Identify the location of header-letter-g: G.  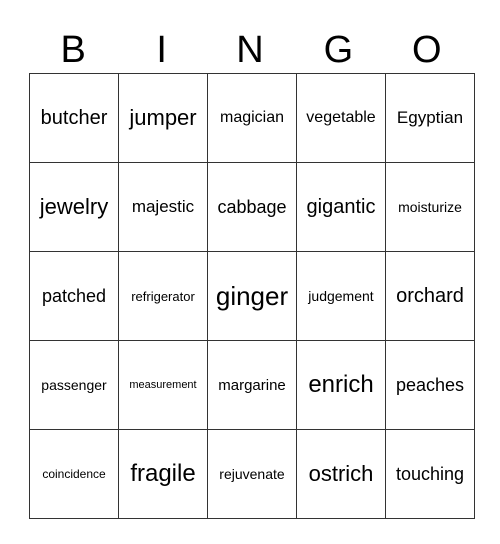
(338, 50).